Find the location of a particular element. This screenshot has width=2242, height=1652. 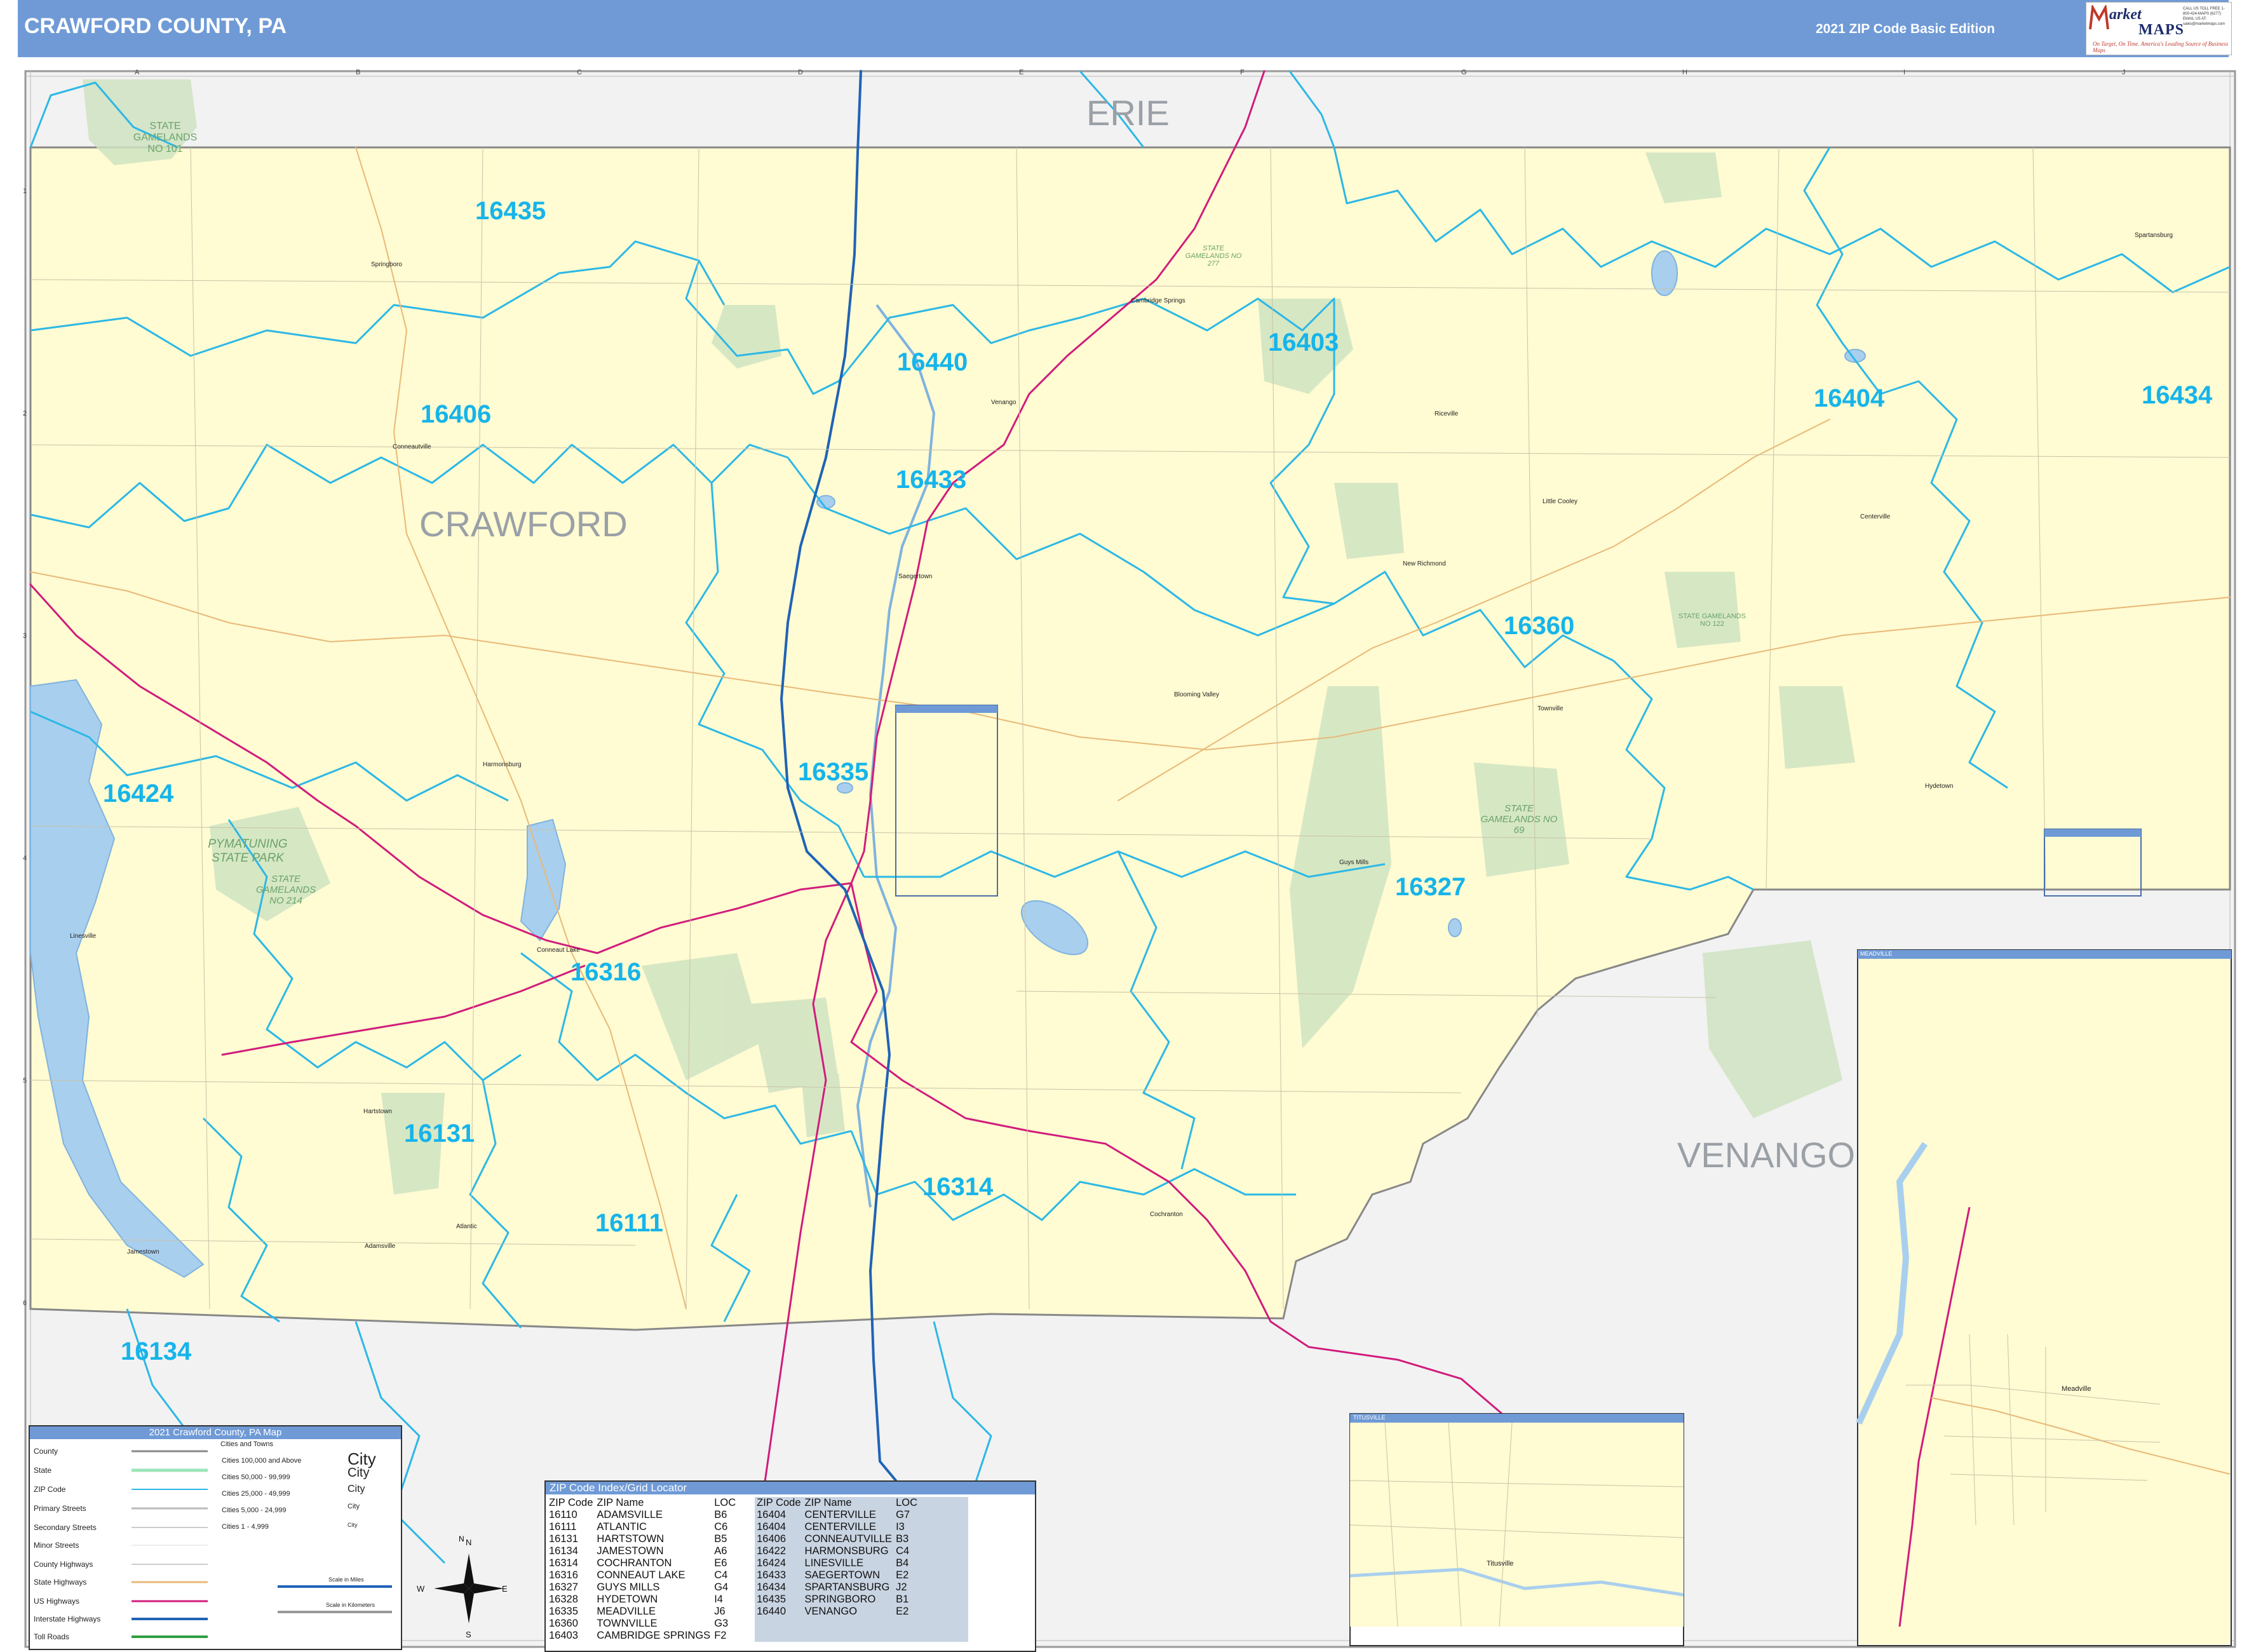

table-row: 16131 HARTSTOWN B5 16406 CONNEAUTVILLE B3 is located at coordinates (758, 1539).